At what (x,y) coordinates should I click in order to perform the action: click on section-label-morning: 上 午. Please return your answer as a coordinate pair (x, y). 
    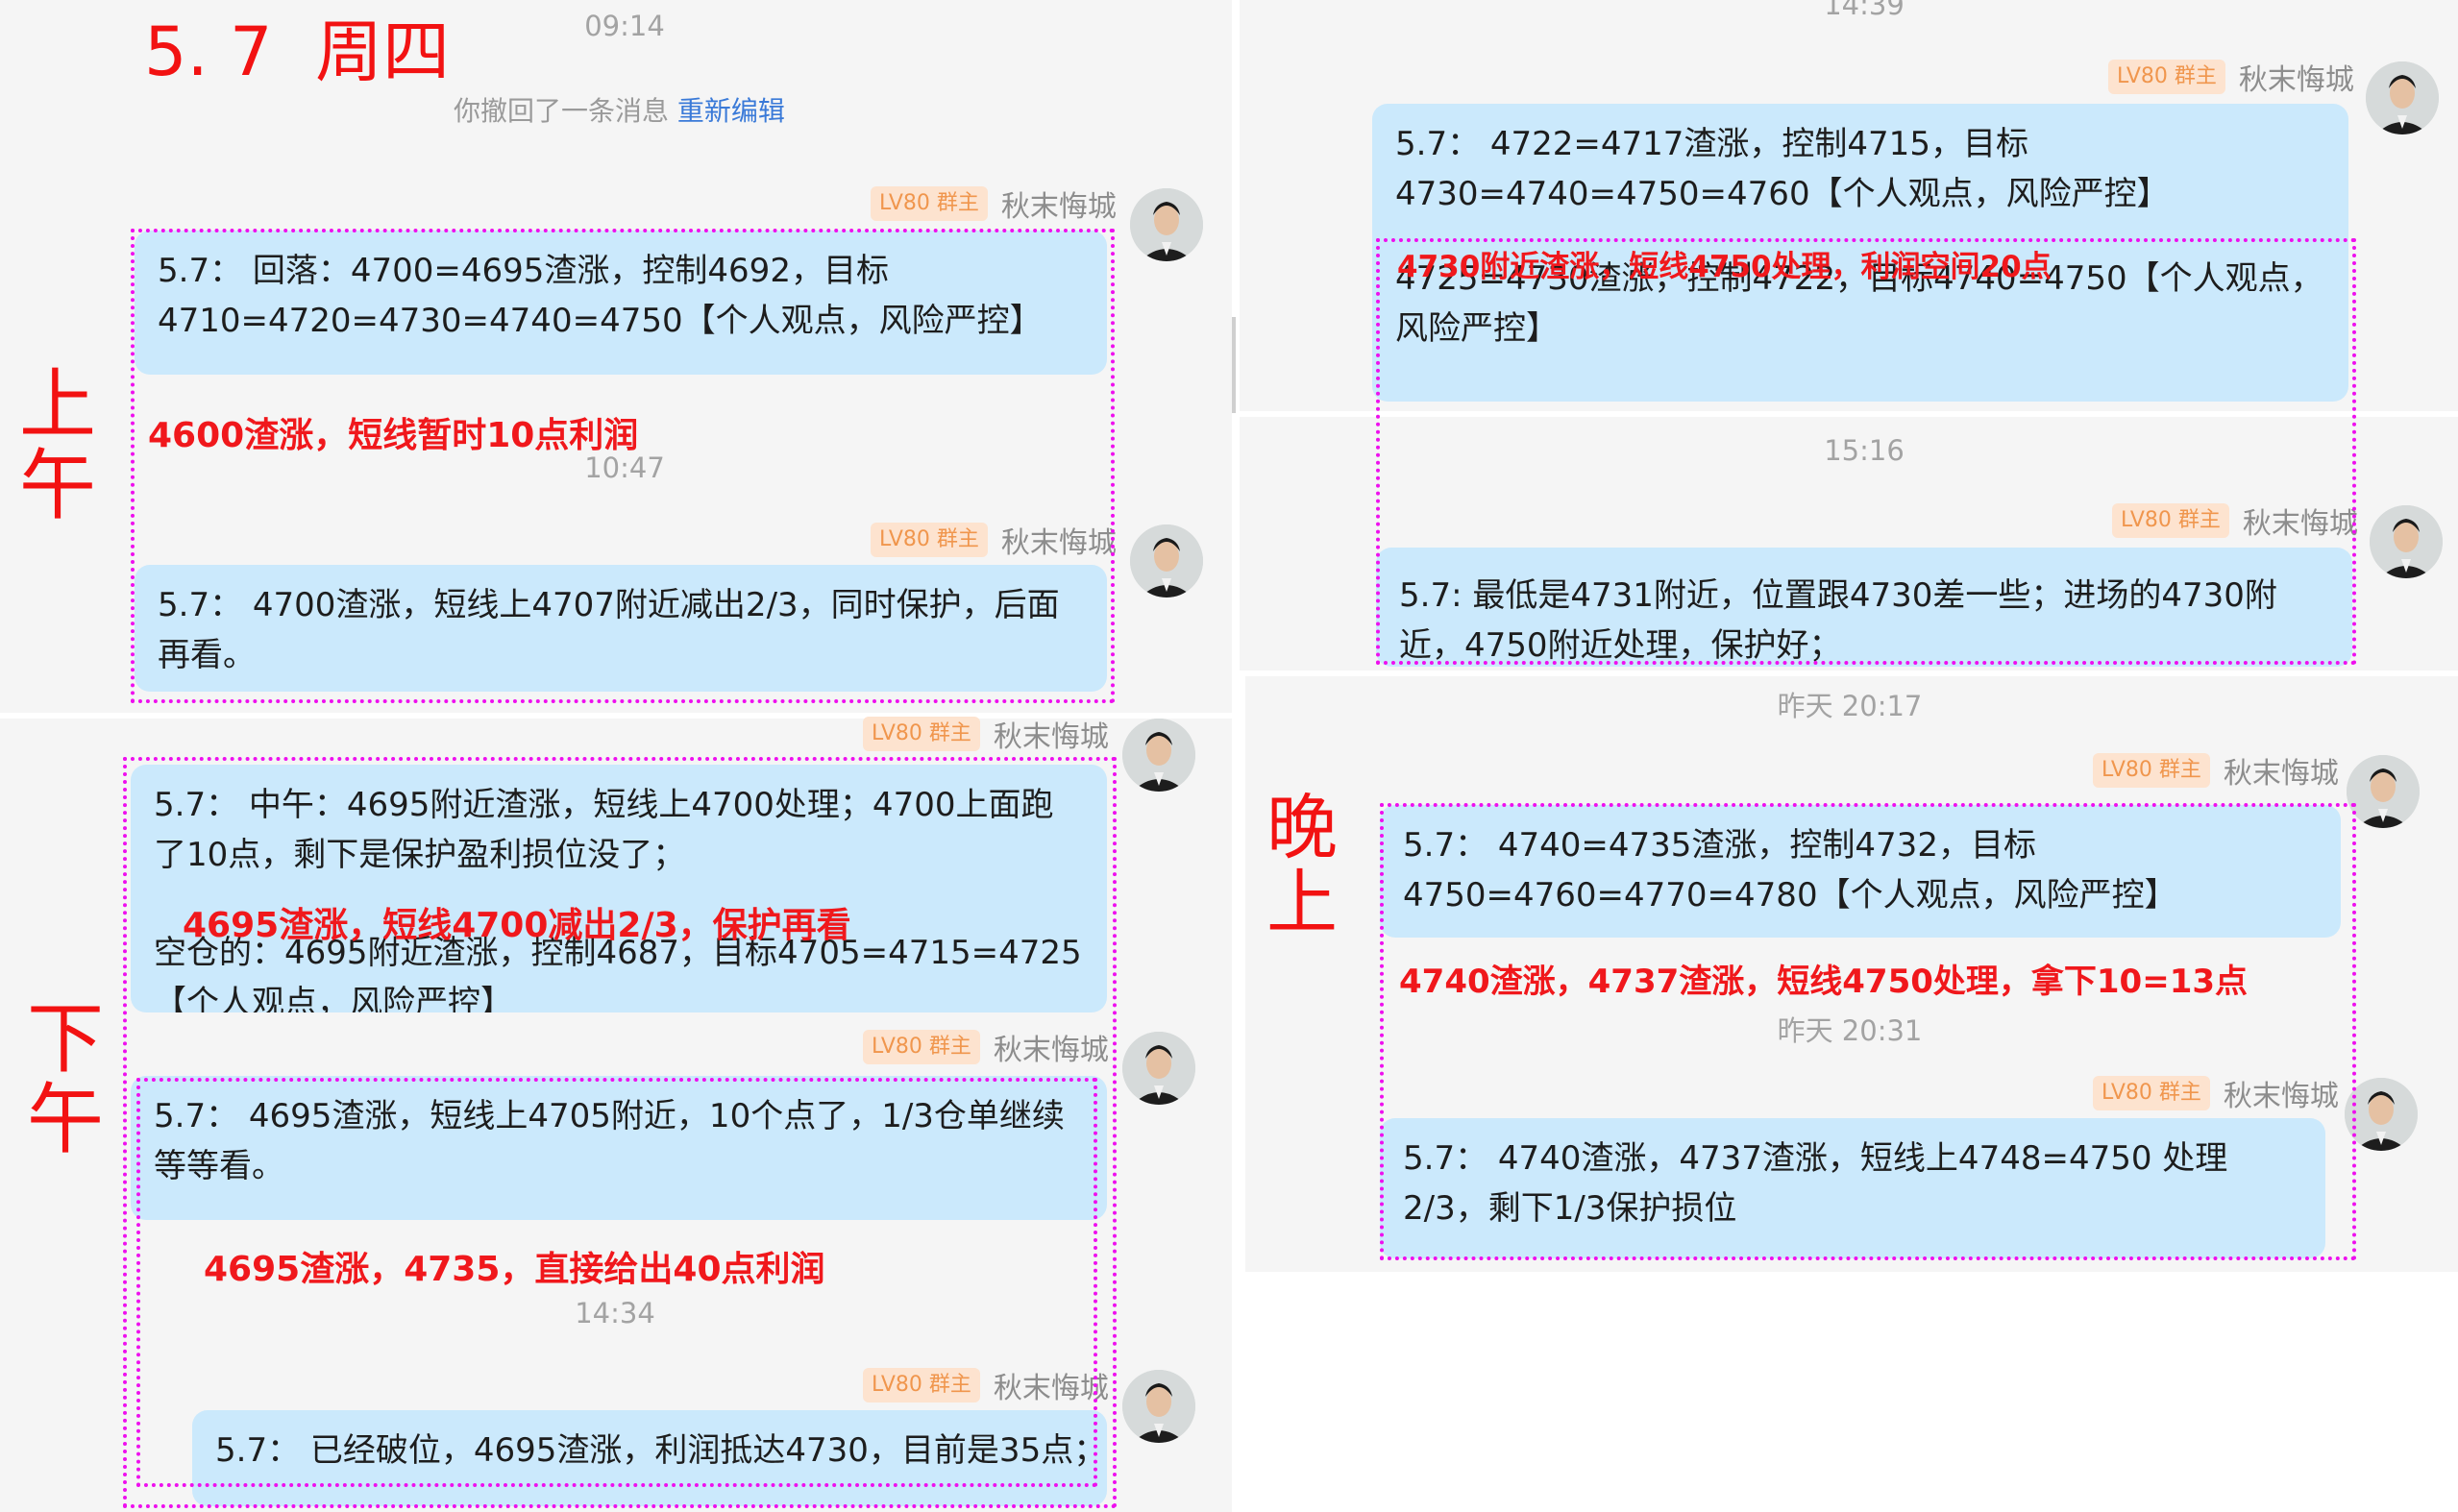
    Looking at the image, I should click on (57, 445).